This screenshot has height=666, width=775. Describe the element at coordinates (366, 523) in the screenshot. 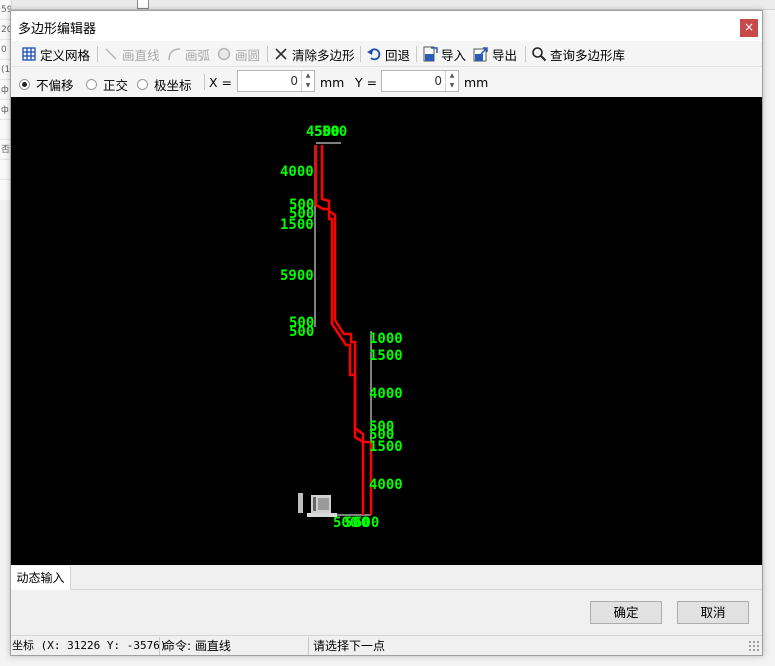

I see `bottom-dim-label: 500` at that location.